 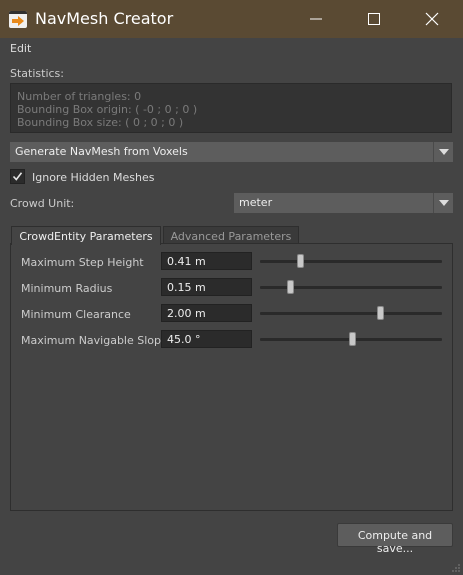 What do you see at coordinates (20, 48) in the screenshot?
I see `menu-edit: Edit` at bounding box center [20, 48].